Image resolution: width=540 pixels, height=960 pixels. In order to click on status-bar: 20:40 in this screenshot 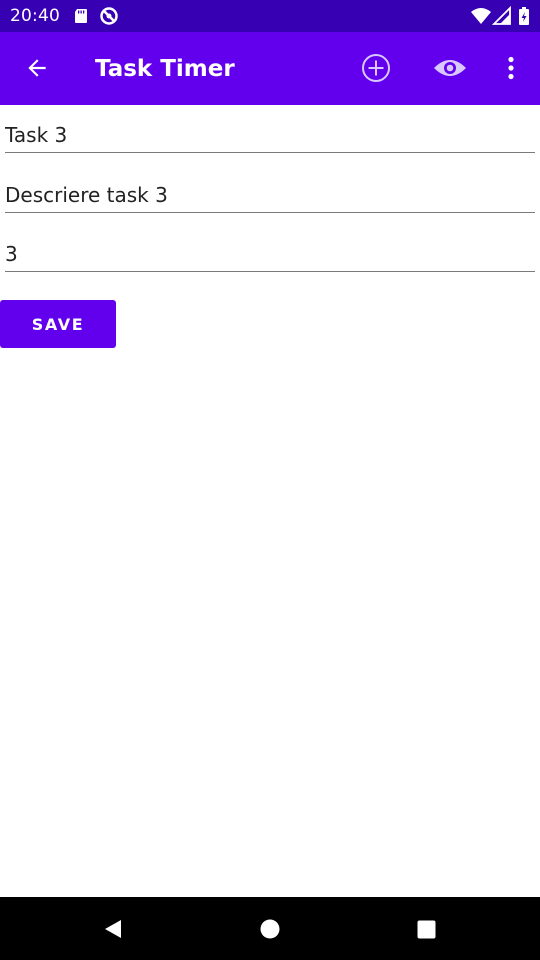, I will do `click(270, 16)`.